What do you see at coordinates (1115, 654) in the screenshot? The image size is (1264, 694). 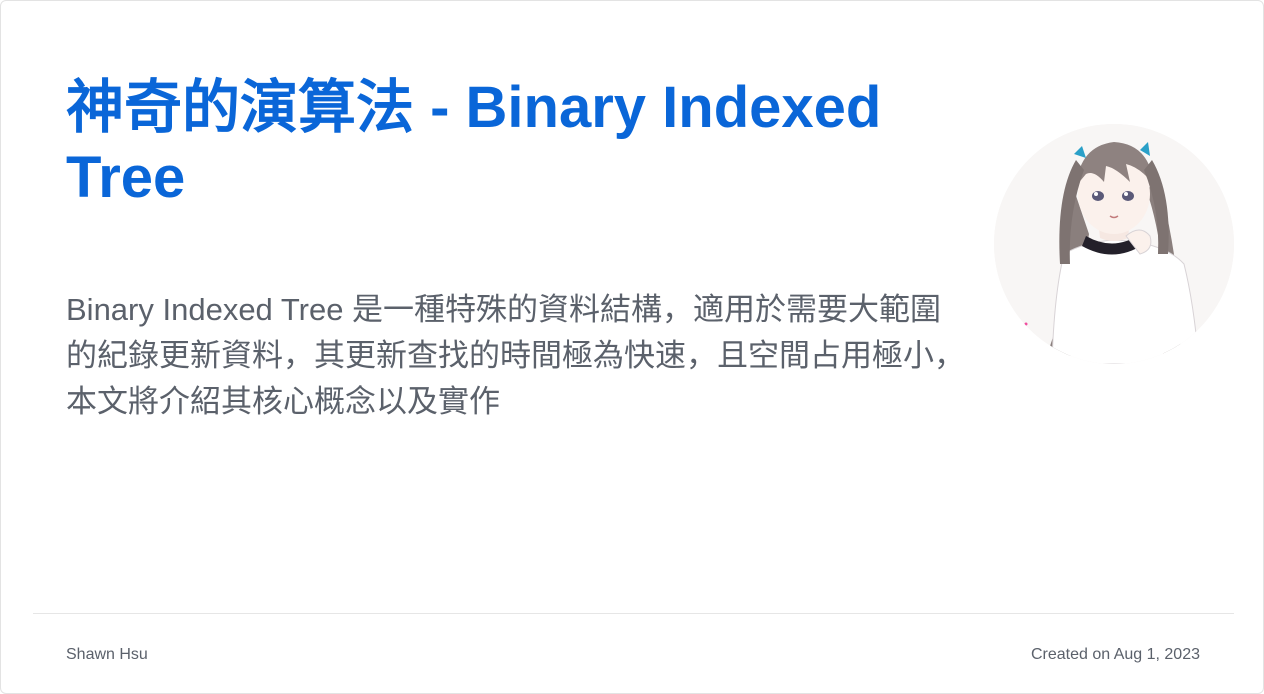 I see `created-date: Created on Aug 1, 2023` at bounding box center [1115, 654].